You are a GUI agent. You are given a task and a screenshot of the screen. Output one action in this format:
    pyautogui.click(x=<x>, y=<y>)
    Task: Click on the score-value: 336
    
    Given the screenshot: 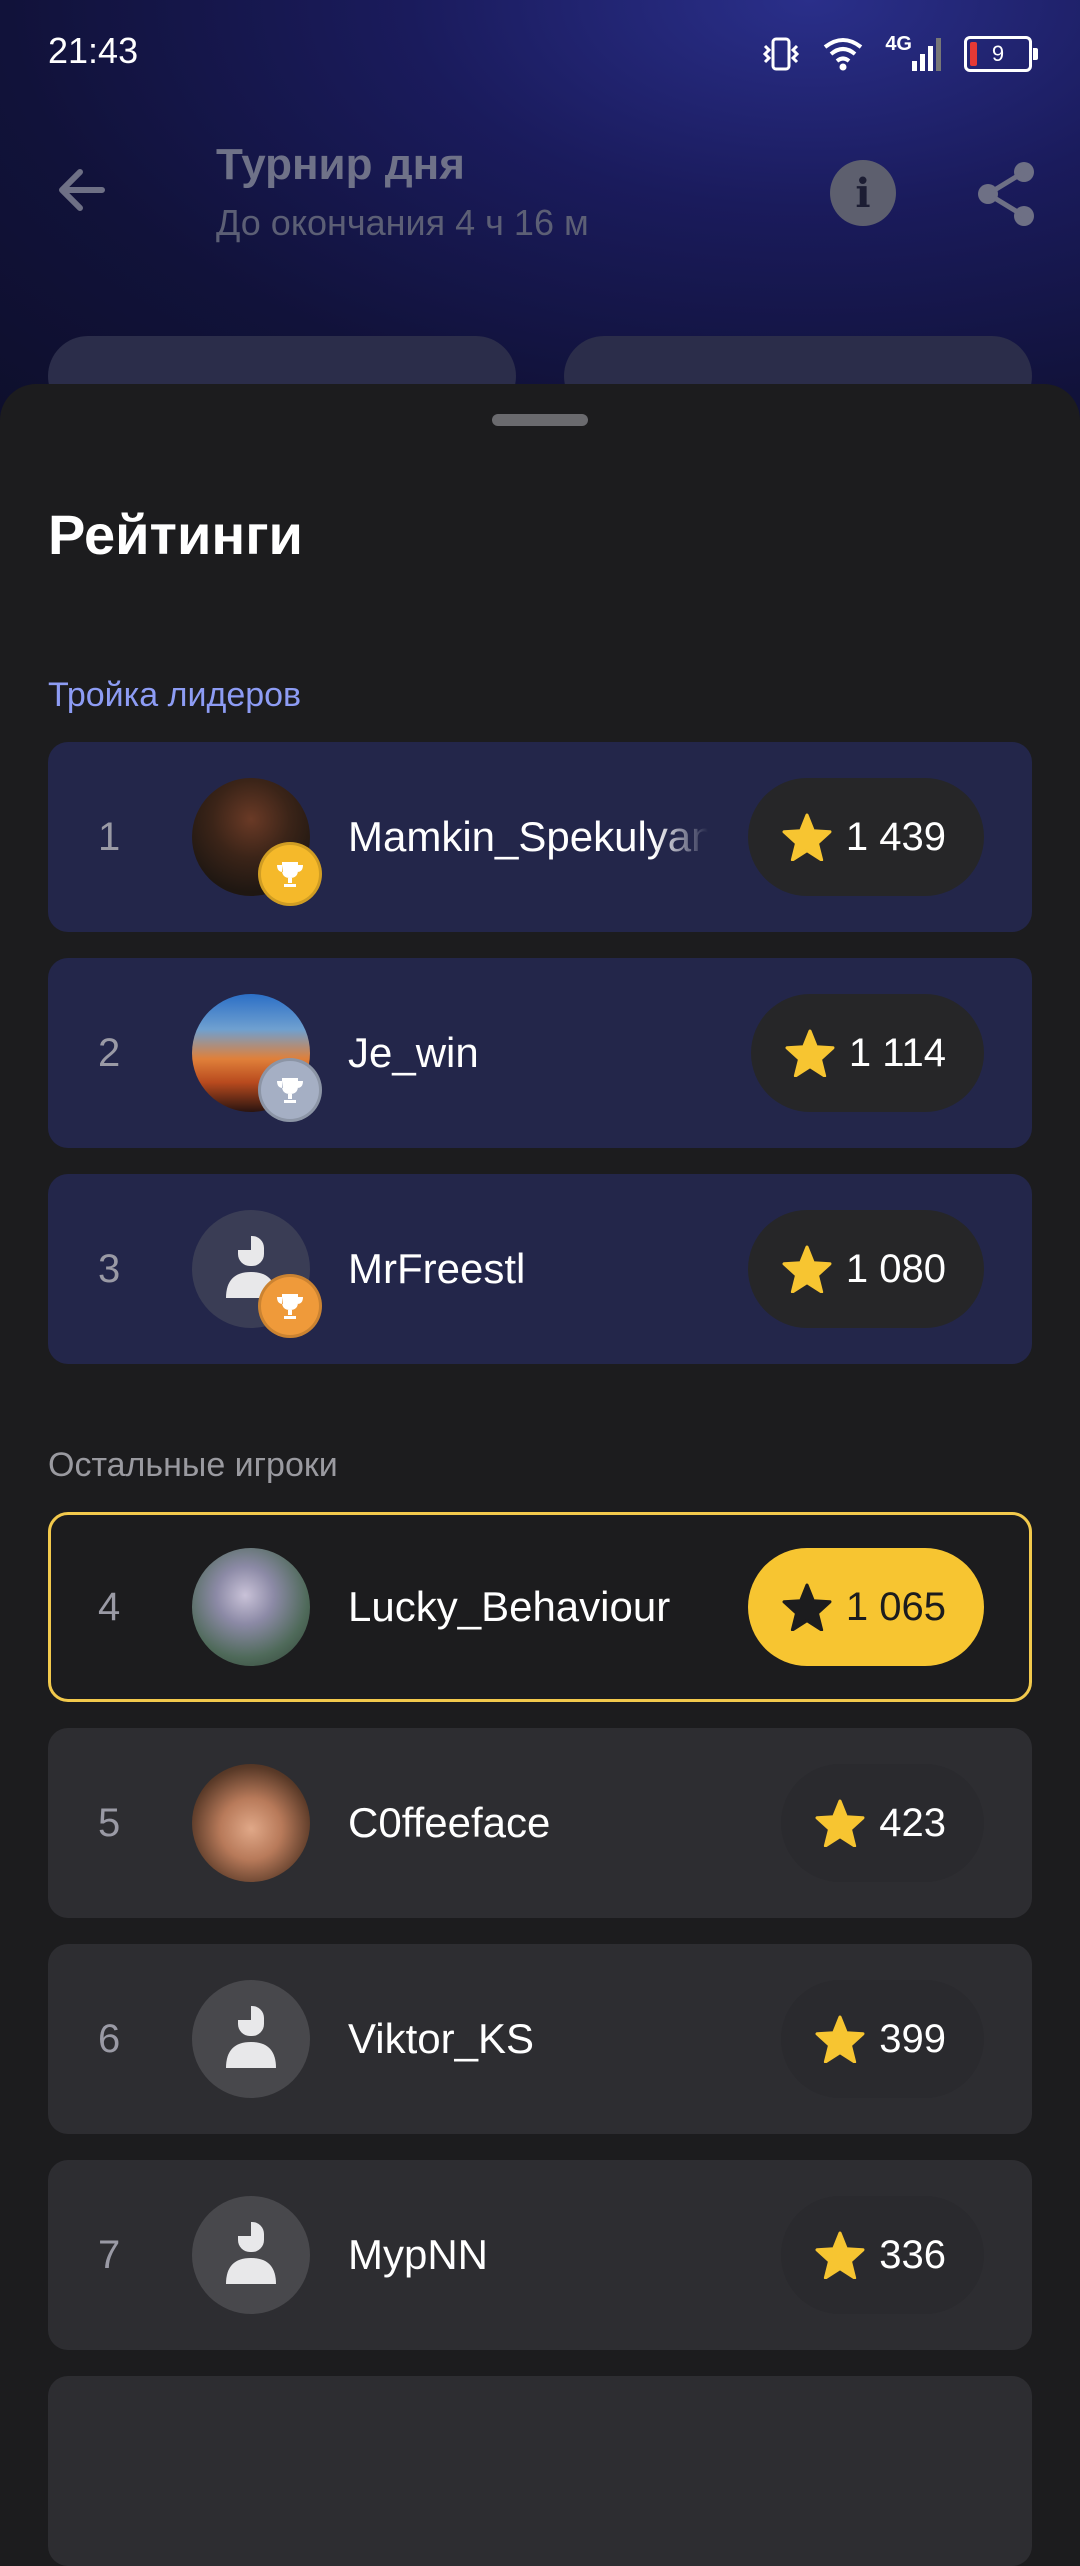 What is the action you would take?
    pyautogui.click(x=912, y=2254)
    